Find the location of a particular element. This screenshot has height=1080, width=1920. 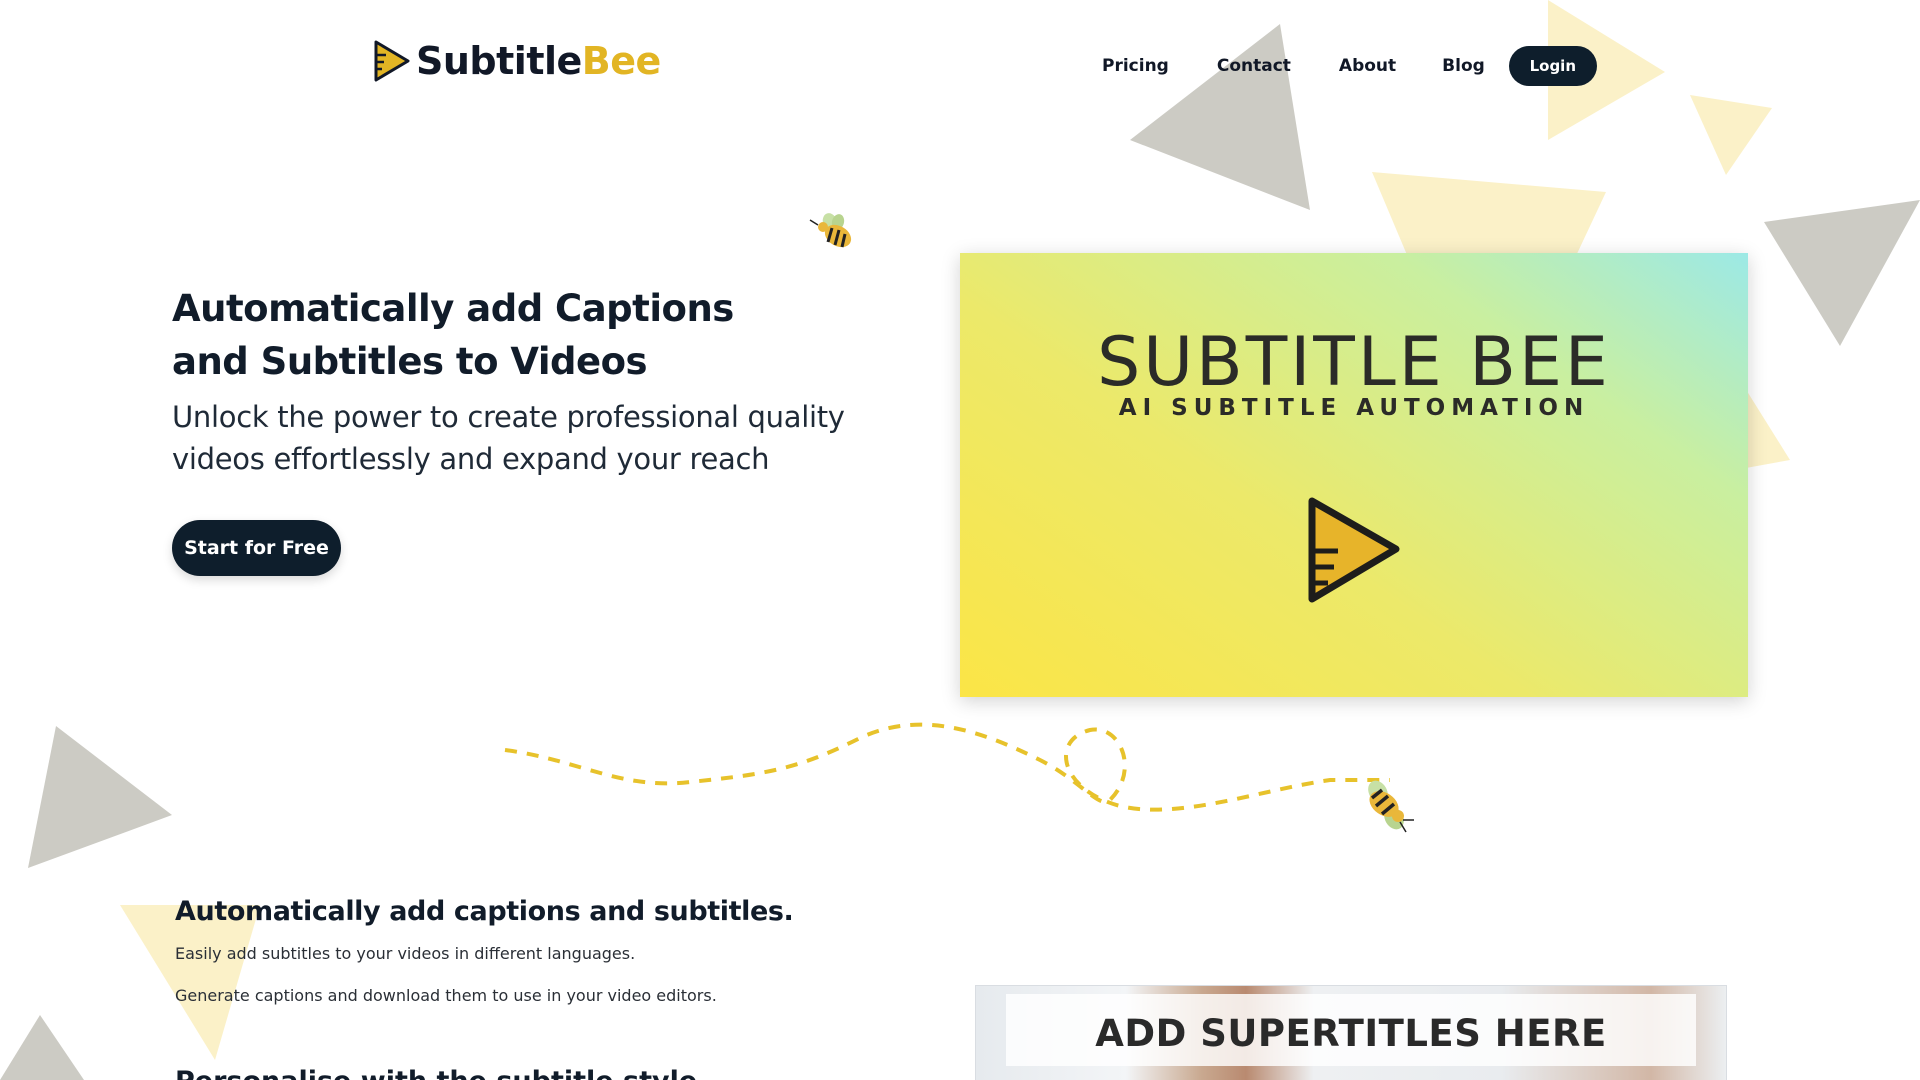

yellow-triangle-small is located at coordinates (1731, 135).